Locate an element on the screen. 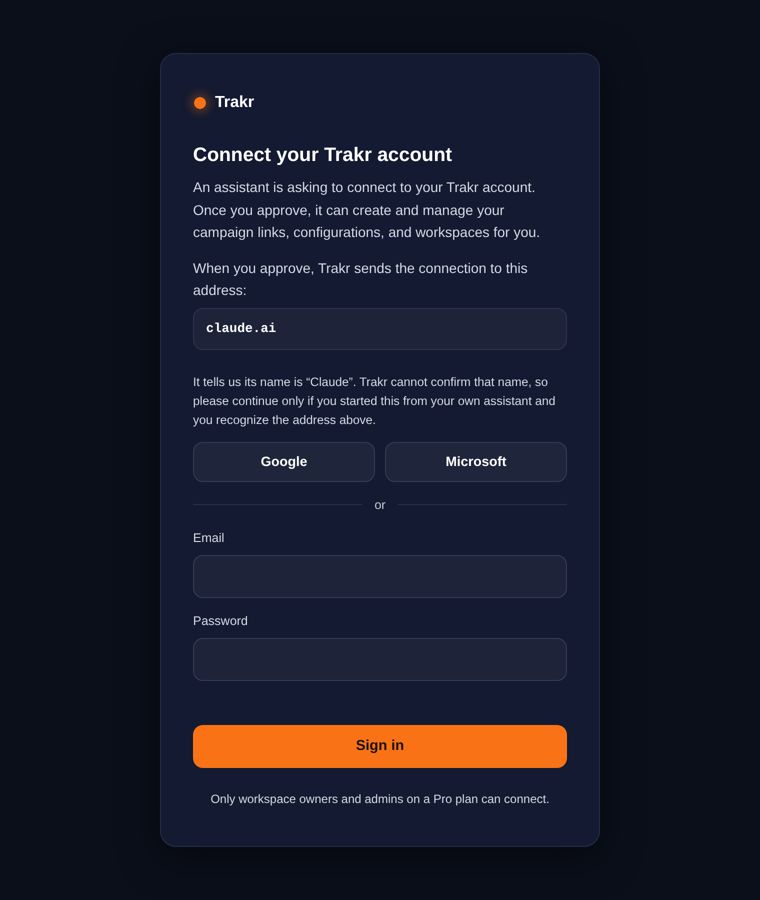 The width and height of the screenshot is (760, 900). brand-name: Trakr is located at coordinates (234, 103).